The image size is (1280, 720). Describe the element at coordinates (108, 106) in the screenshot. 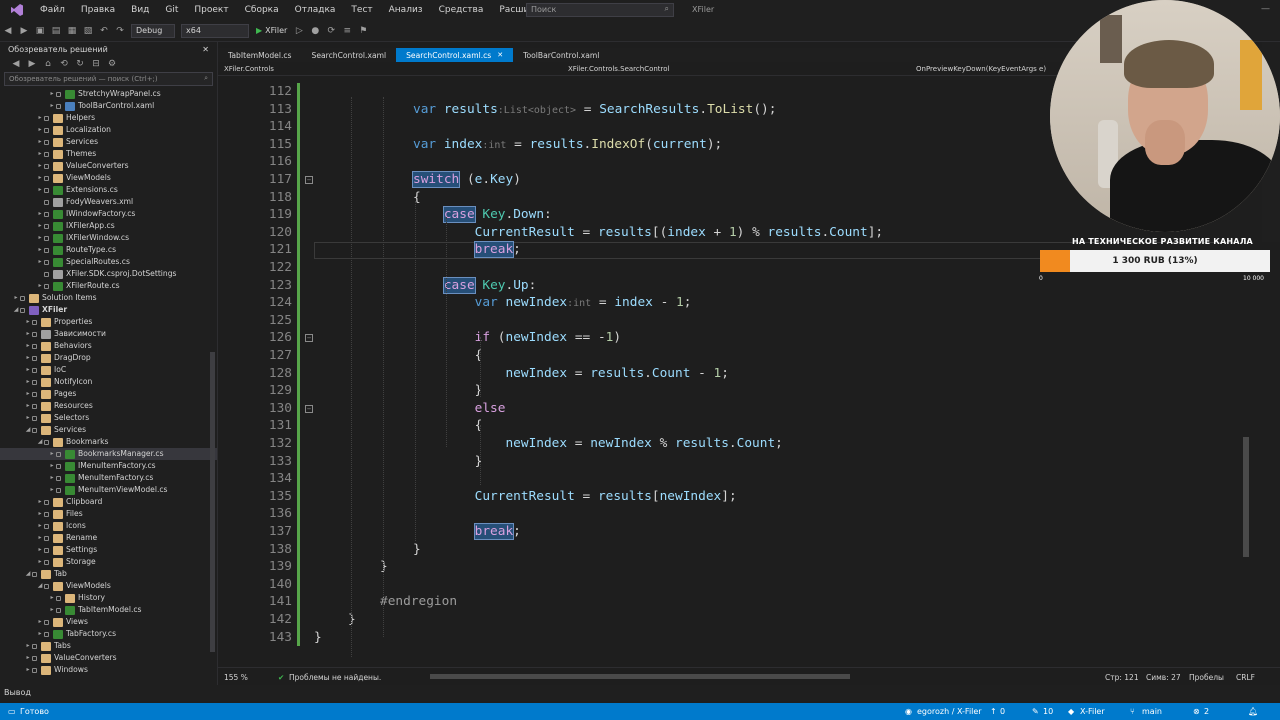

I see `tree-item: ▸ ToolBarControl.xaml` at that location.